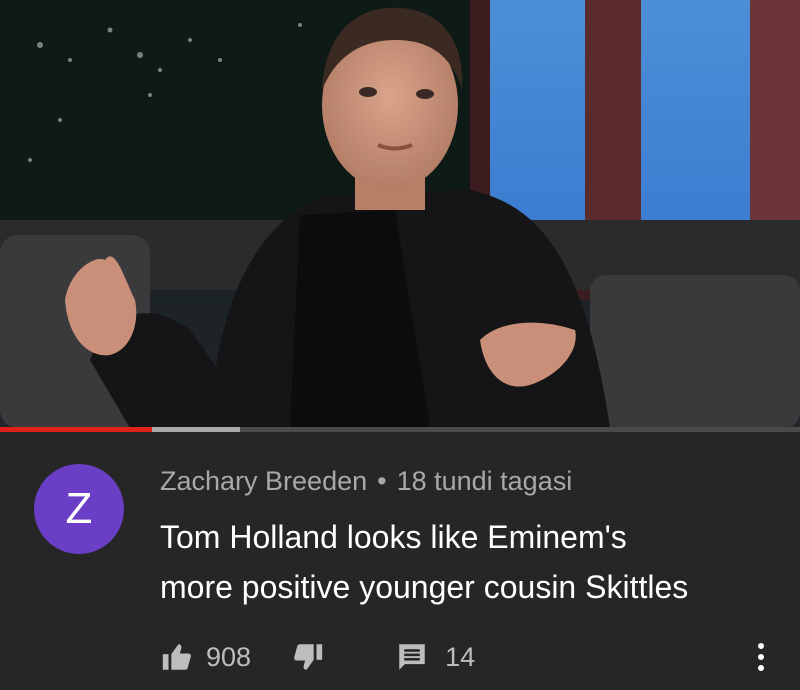 This screenshot has width=800, height=690. What do you see at coordinates (177, 657) in the screenshot?
I see `thumb-up-icon` at bounding box center [177, 657].